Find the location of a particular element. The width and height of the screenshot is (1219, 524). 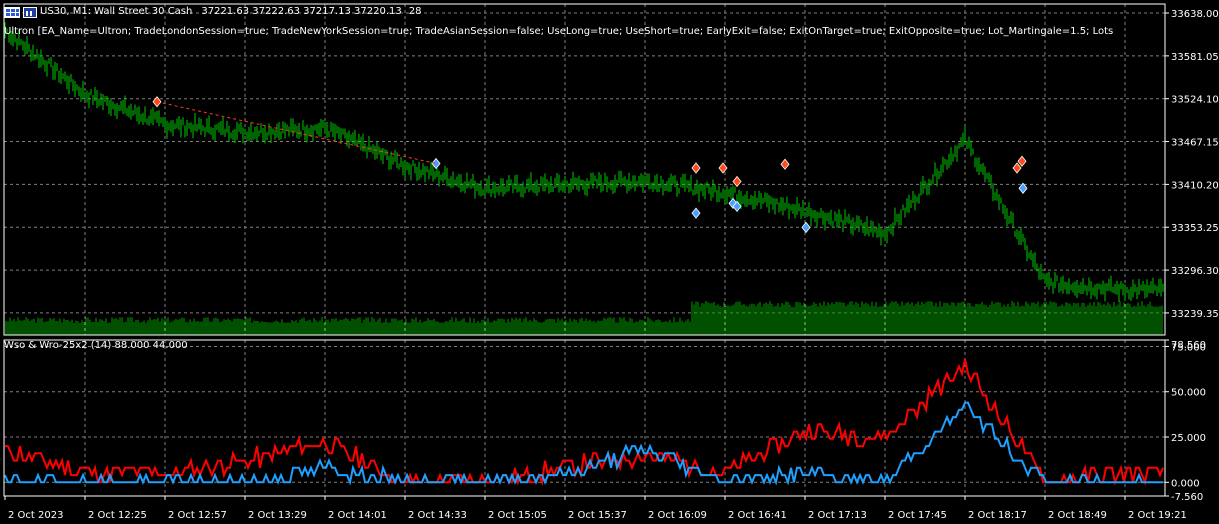

indicator-tick-label: 0.000 is located at coordinates (1185, 483).